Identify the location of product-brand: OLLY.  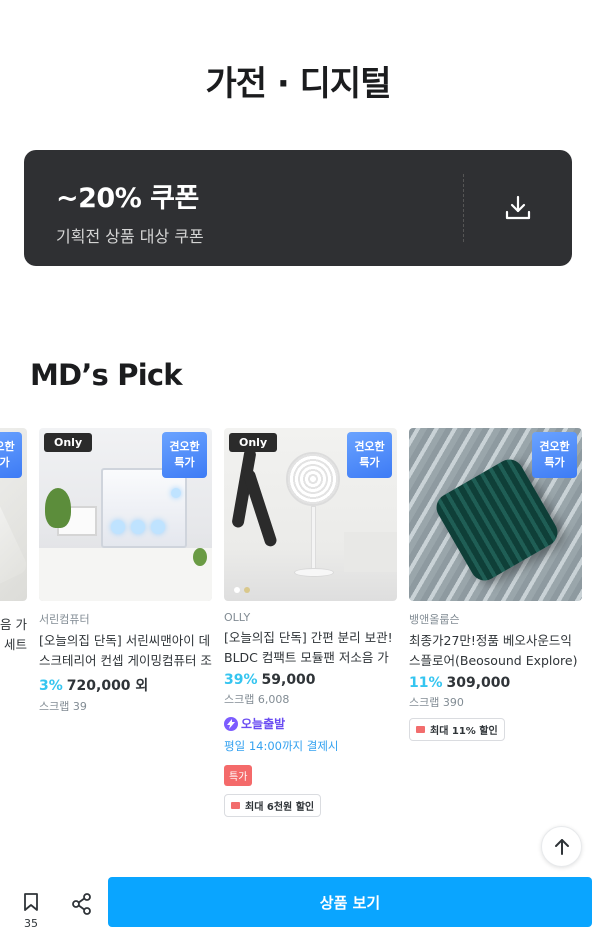
(237, 617).